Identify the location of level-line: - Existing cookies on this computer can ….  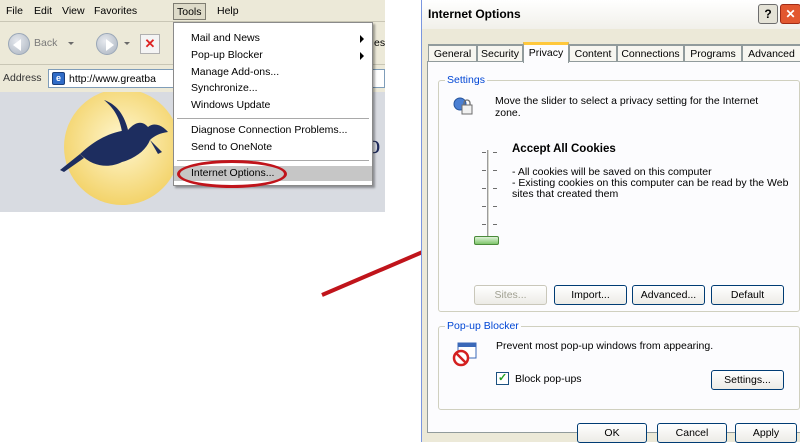
(650, 188).